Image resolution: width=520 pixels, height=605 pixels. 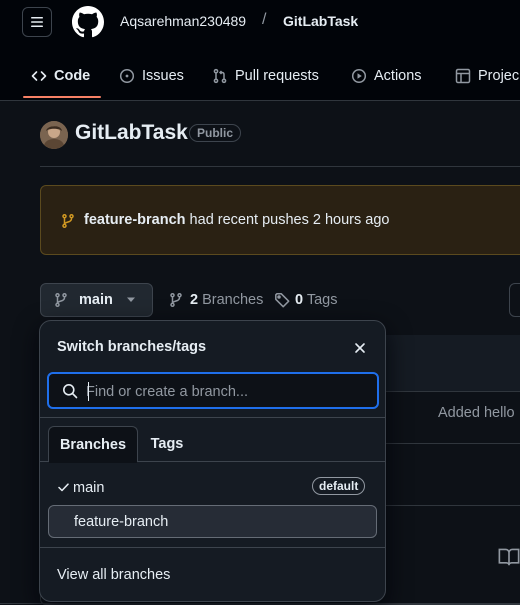 What do you see at coordinates (72, 76) in the screenshot?
I see `tab-code-label: Code` at bounding box center [72, 76].